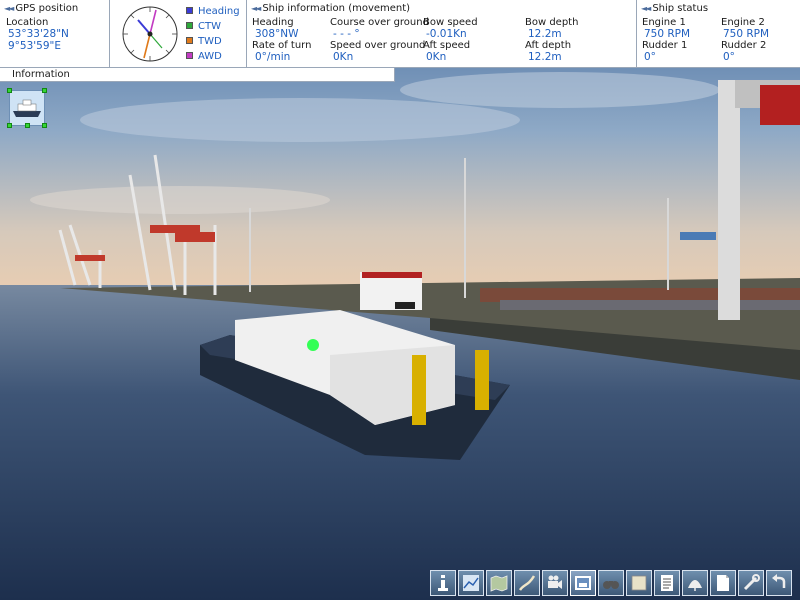  I want to click on route-button, so click(471, 583).